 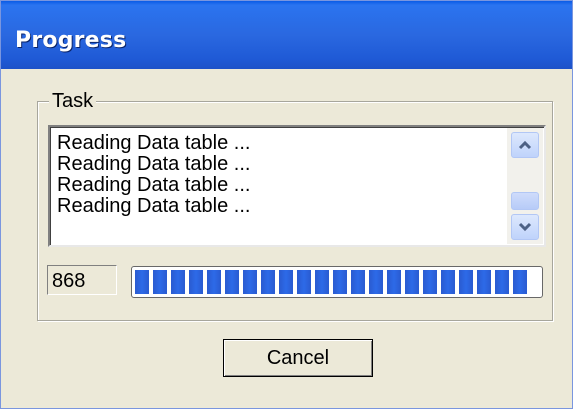 What do you see at coordinates (71, 40) in the screenshot?
I see `window-title: Progress` at bounding box center [71, 40].